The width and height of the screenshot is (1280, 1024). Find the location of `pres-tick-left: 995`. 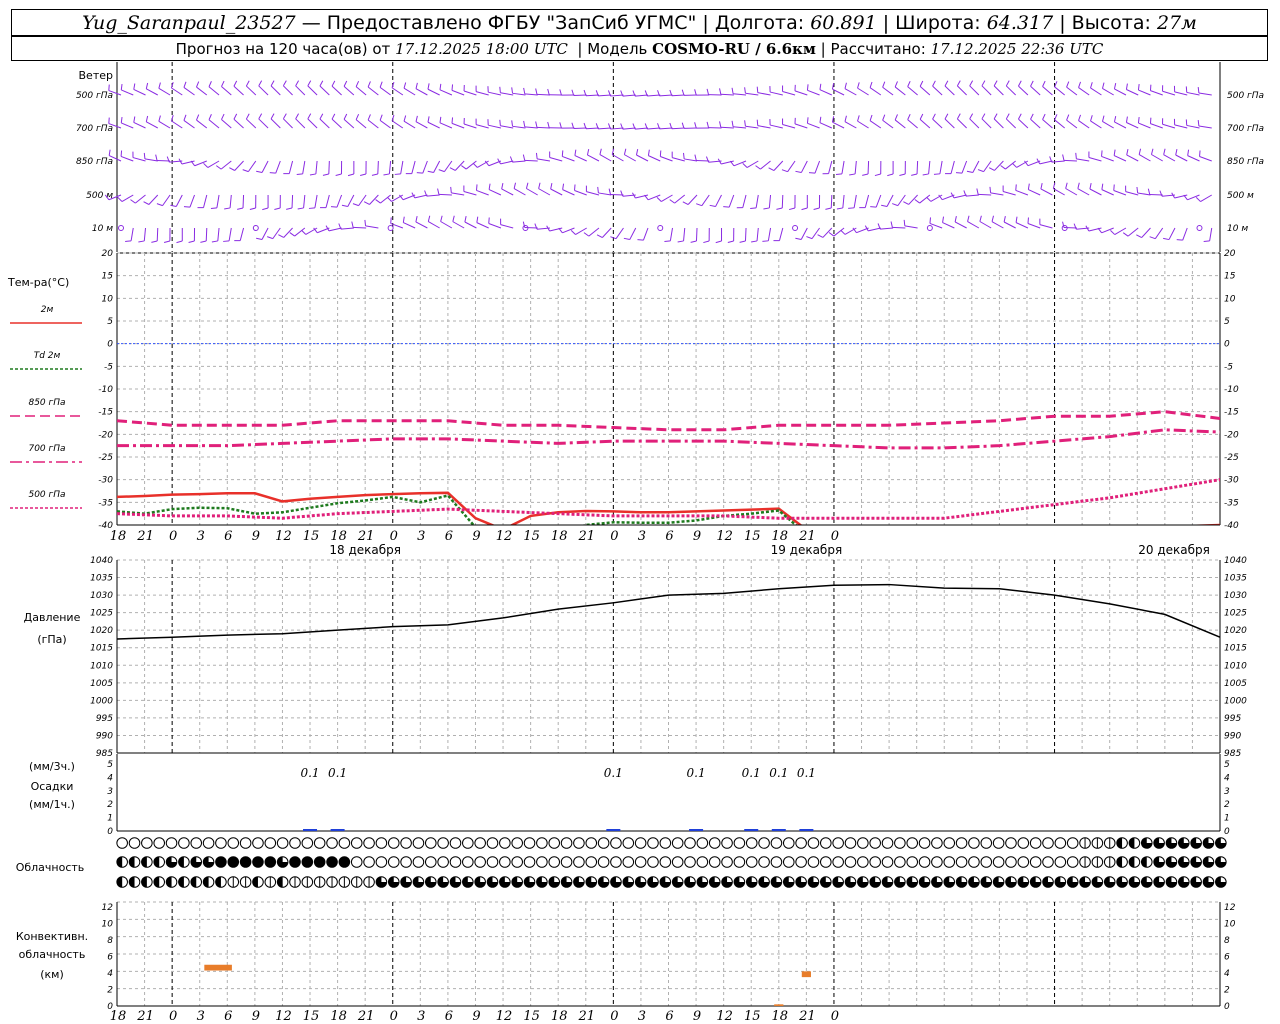

pres-tick-left: 995 is located at coordinates (104, 719).